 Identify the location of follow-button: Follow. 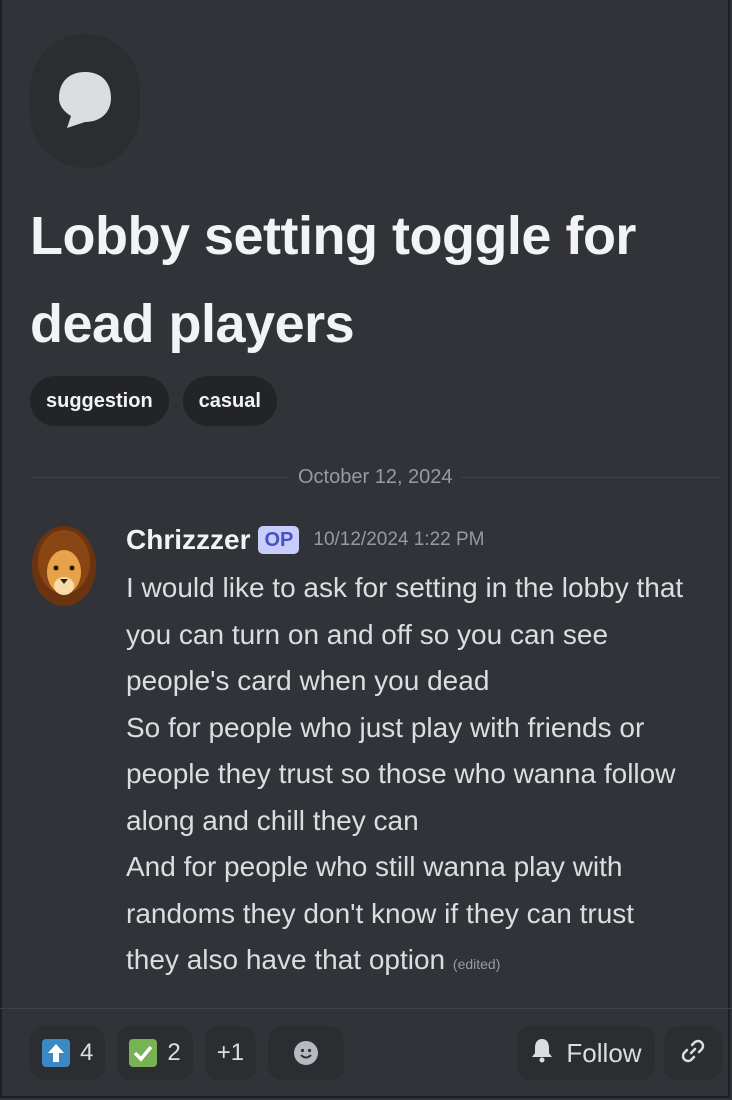
(586, 1053).